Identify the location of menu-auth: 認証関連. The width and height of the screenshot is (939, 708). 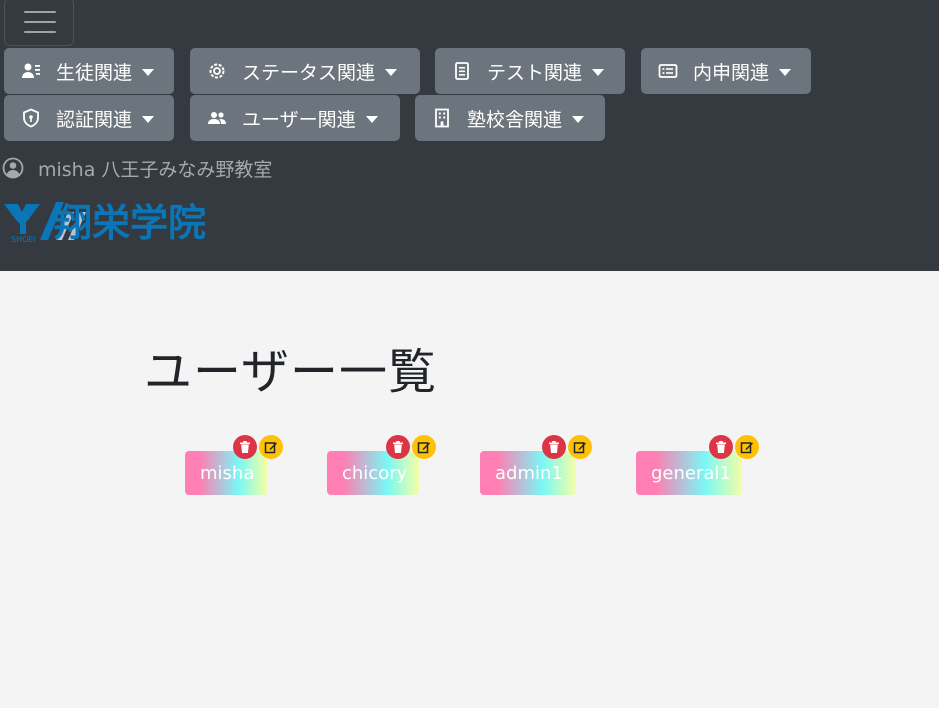
(89, 118).